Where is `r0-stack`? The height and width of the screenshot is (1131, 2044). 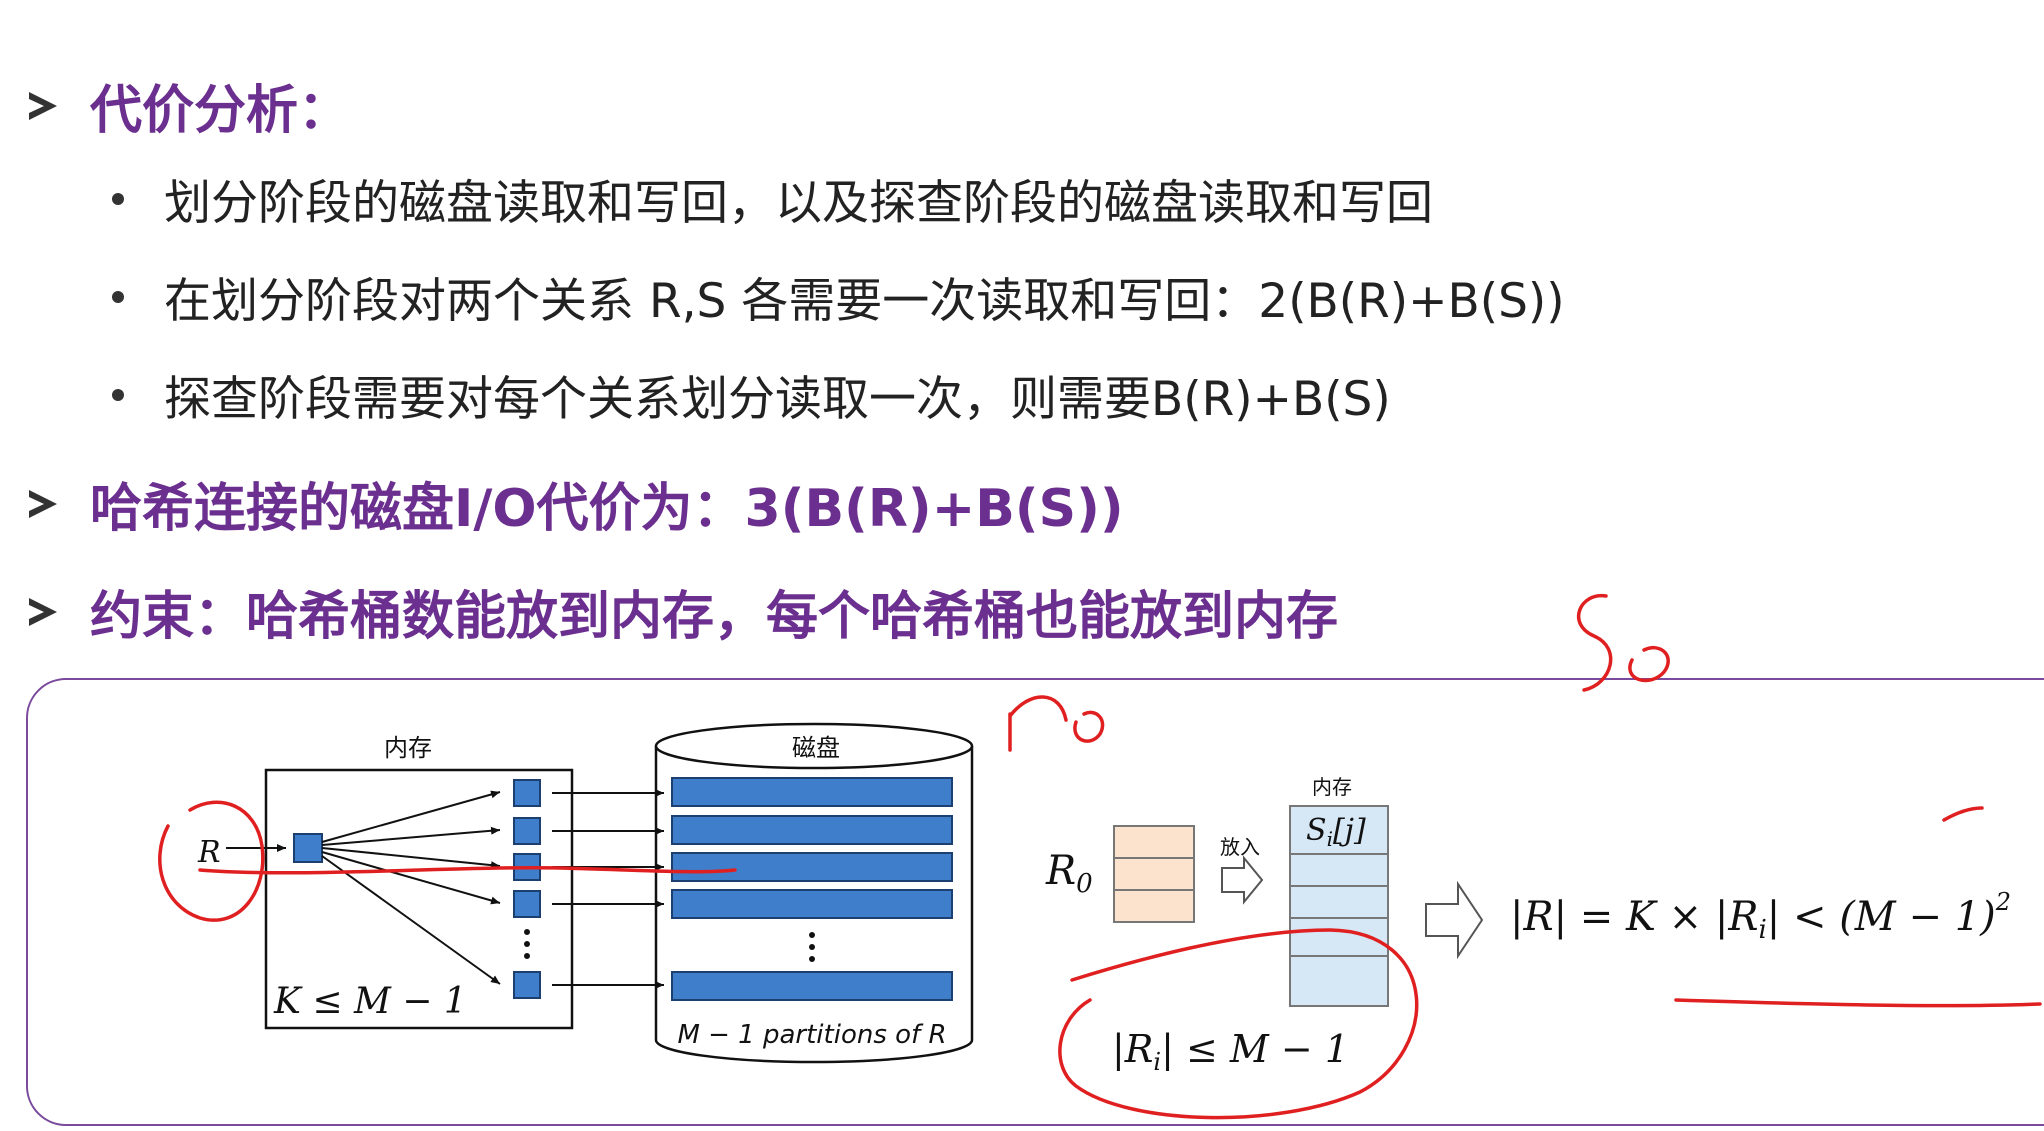 r0-stack is located at coordinates (1154, 874).